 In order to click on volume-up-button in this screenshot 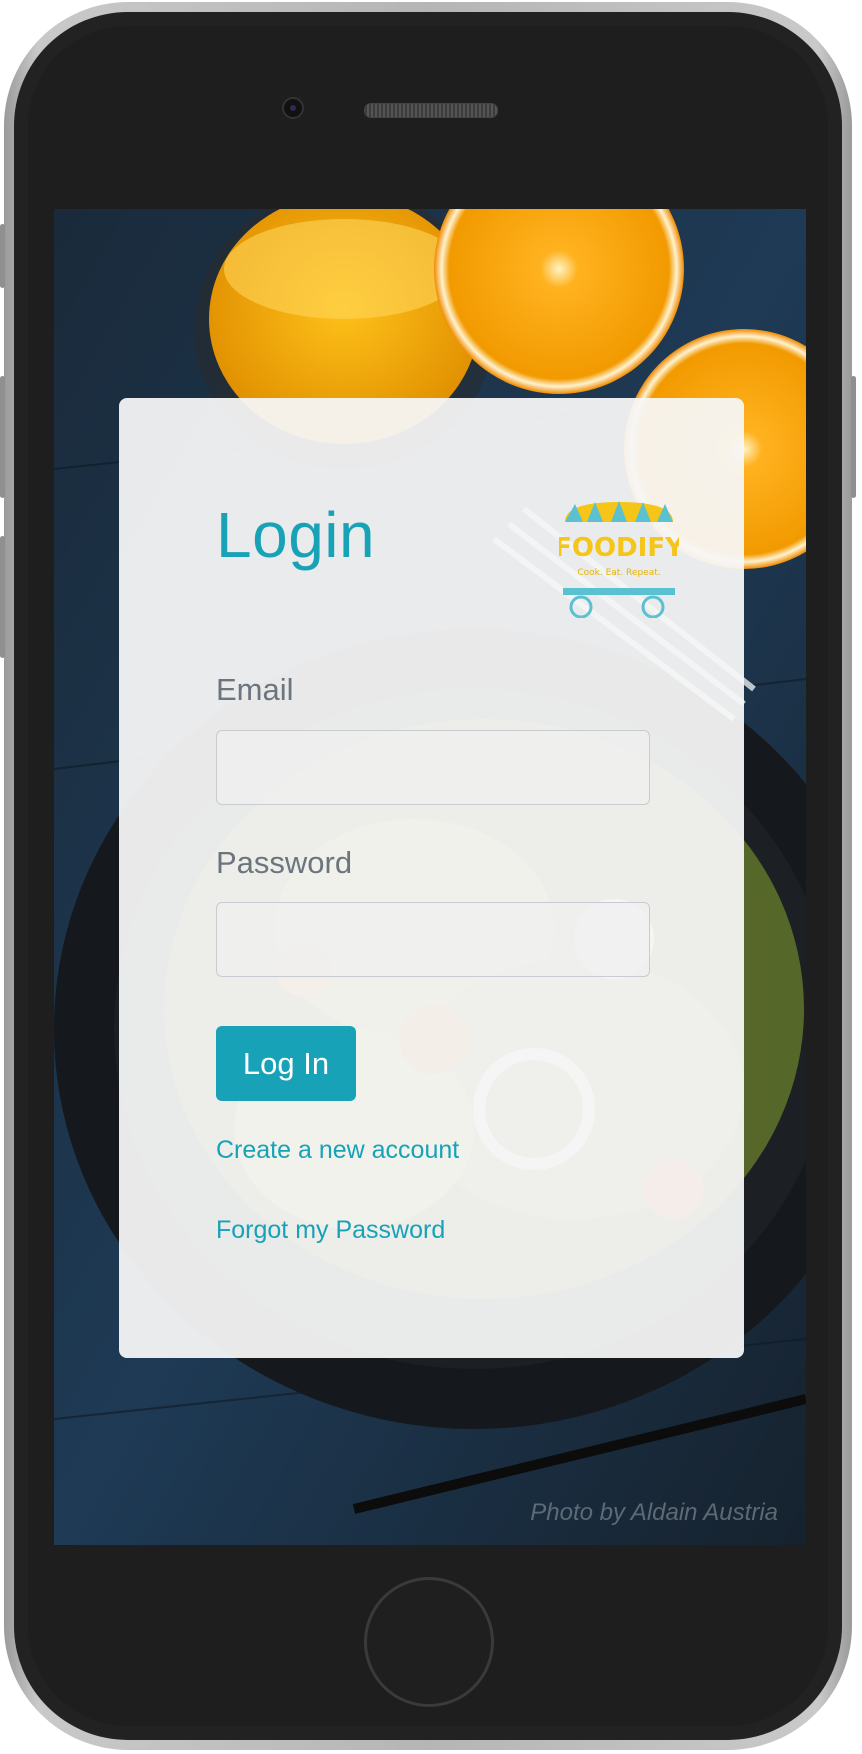, I will do `click(2, 437)`.